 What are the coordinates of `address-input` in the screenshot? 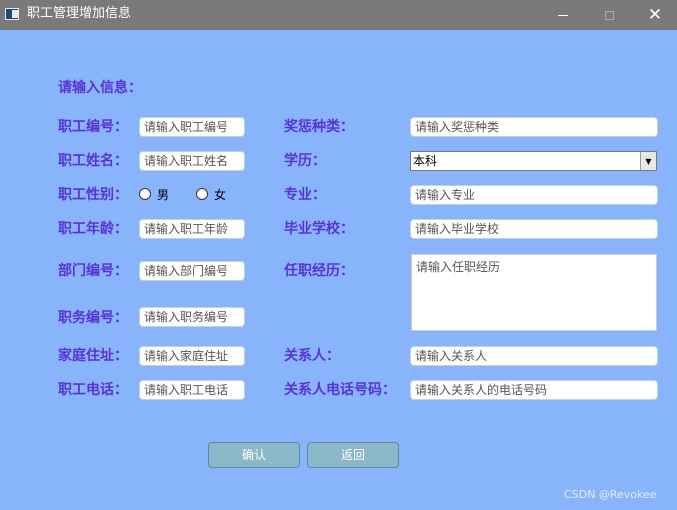 It's located at (192, 356).